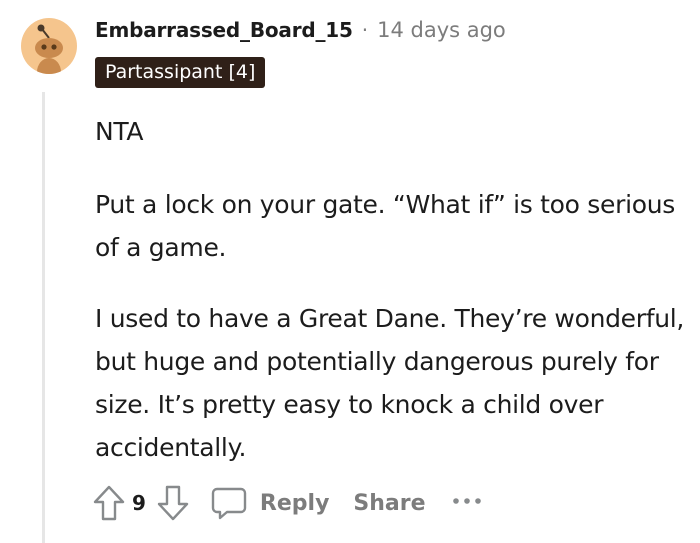  I want to click on comment-paragraph: NTA, so click(119, 131).